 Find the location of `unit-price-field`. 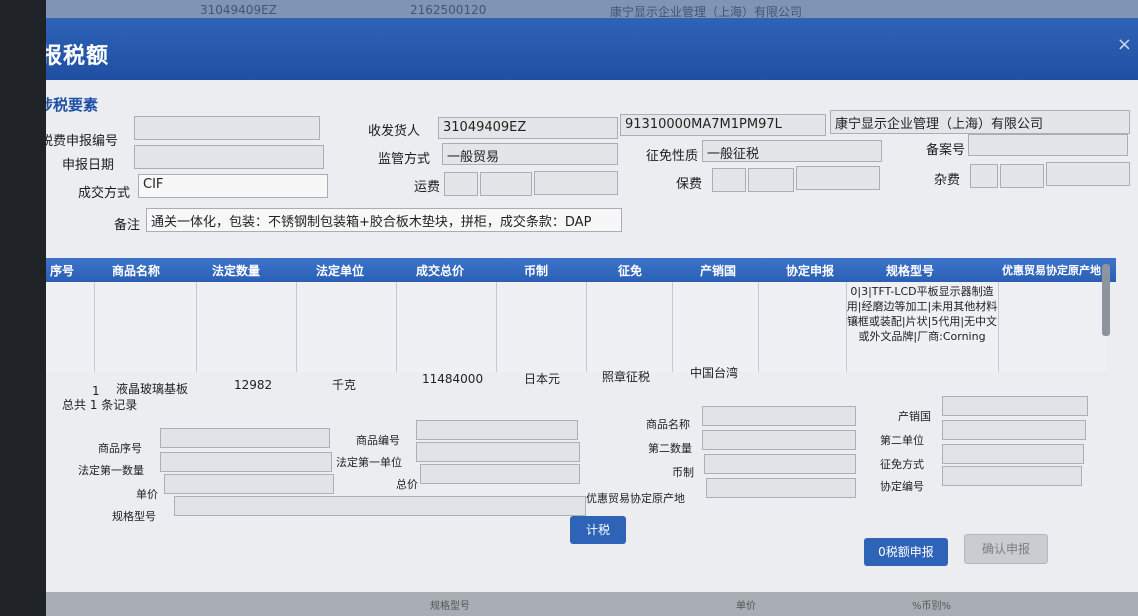

unit-price-field is located at coordinates (249, 484).